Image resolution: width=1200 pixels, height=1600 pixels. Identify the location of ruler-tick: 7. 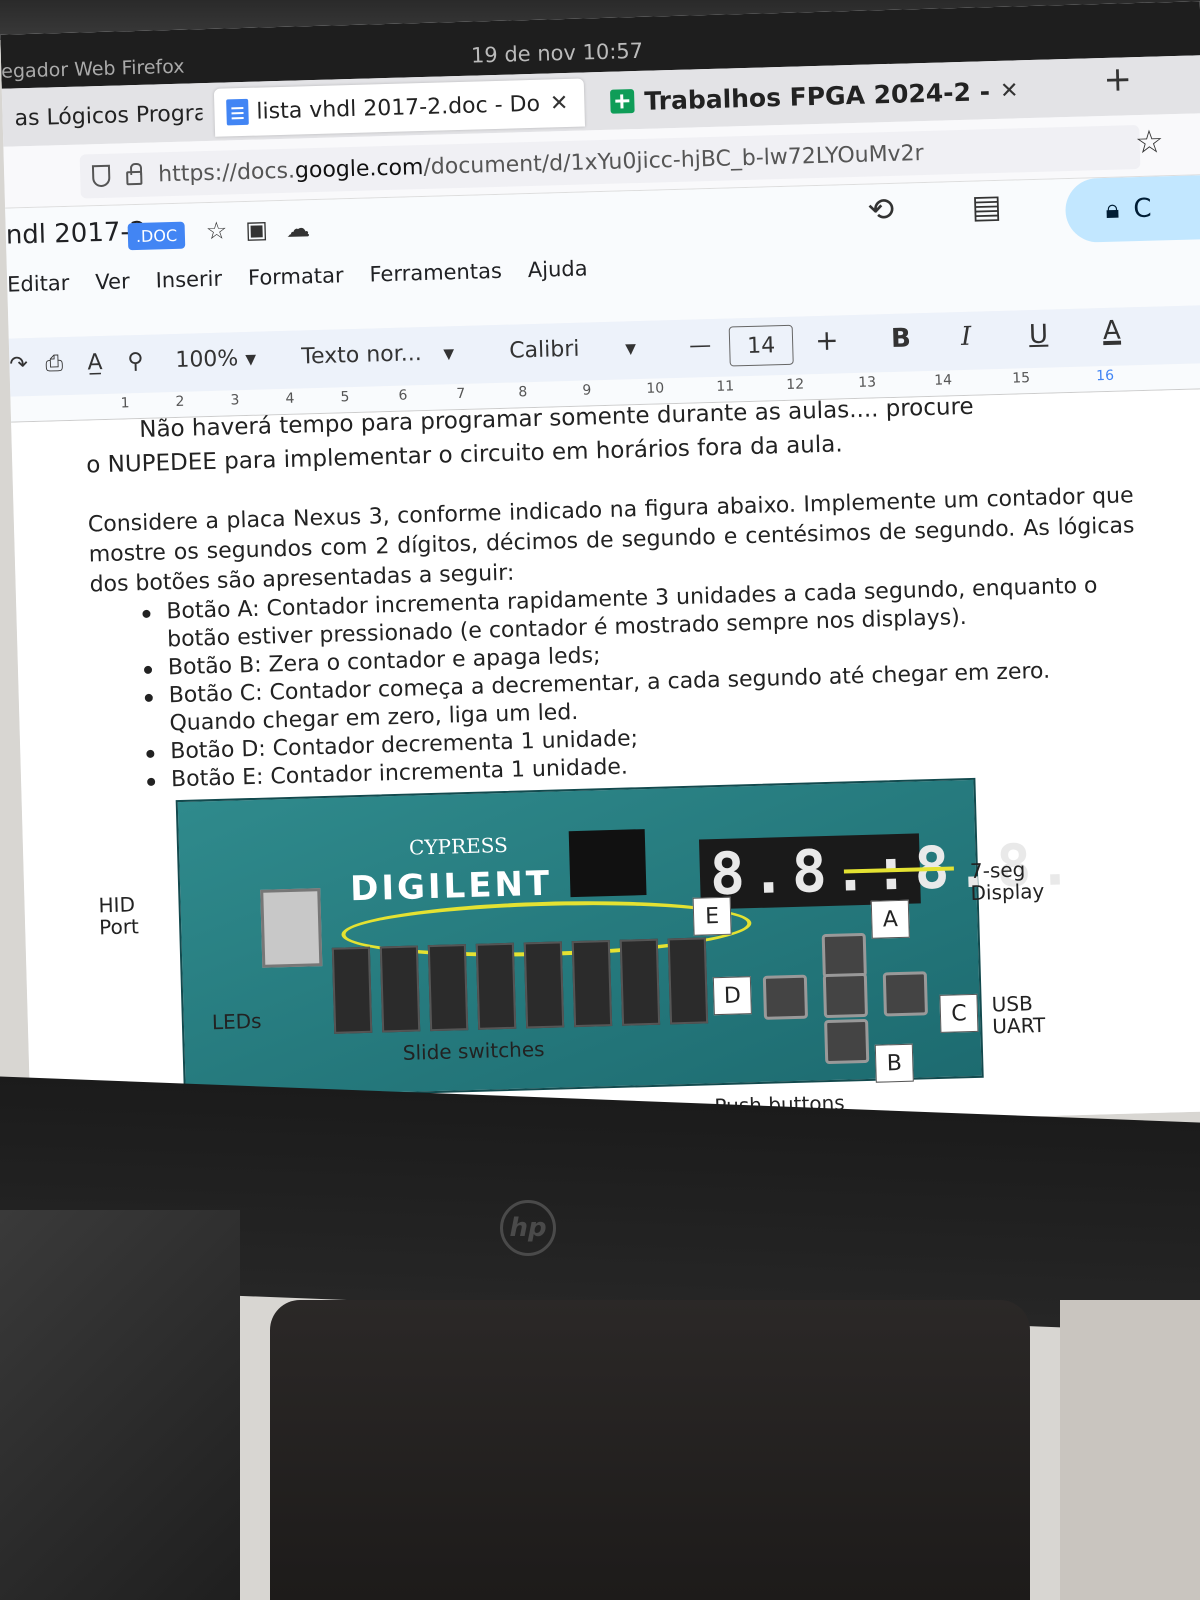
(461, 394).